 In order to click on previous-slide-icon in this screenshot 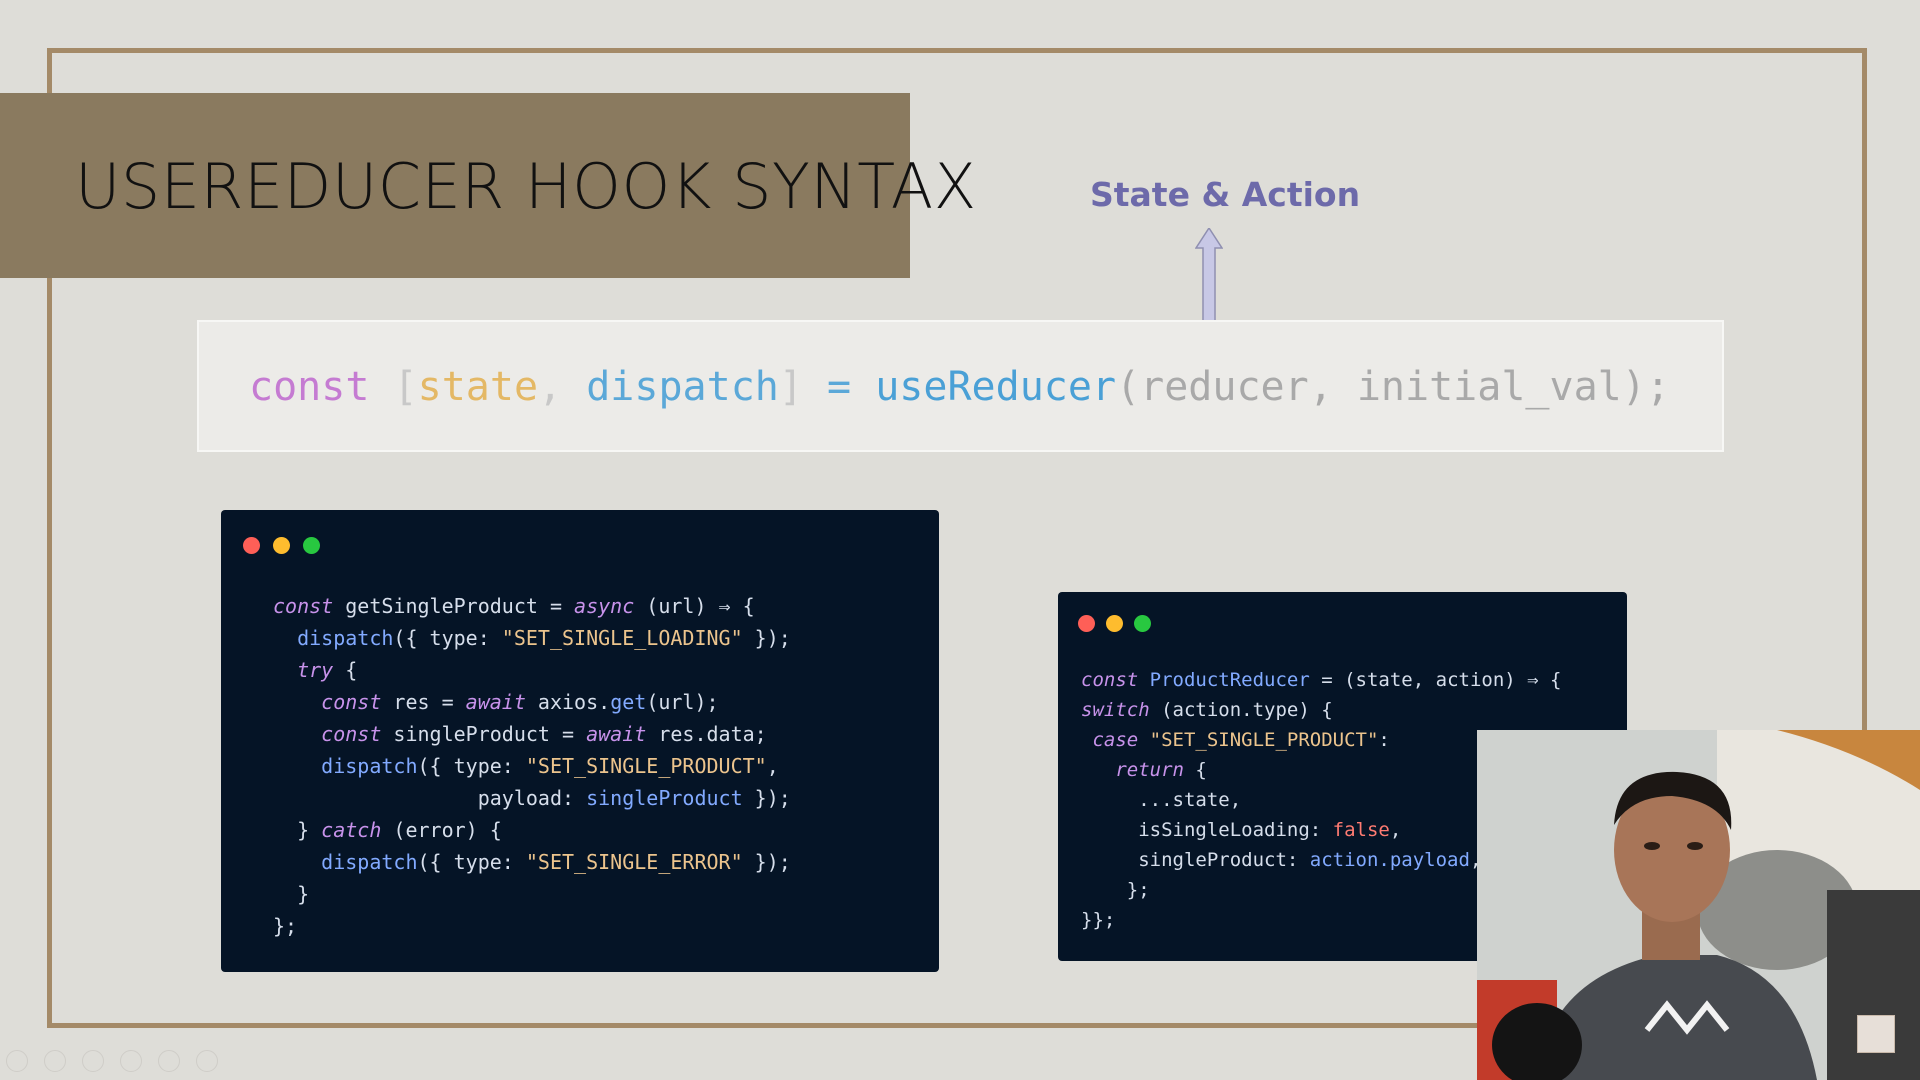, I will do `click(17, 1061)`.